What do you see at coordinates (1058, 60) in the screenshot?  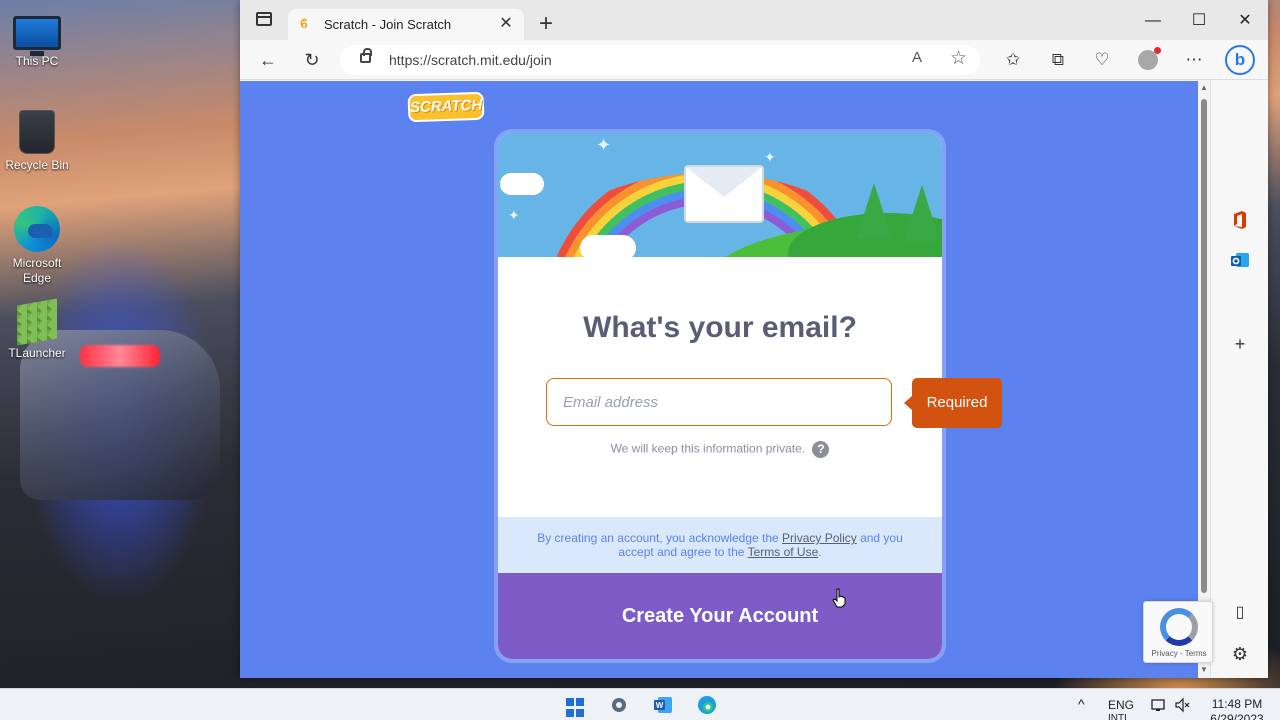 I see `collections-button: ⧉` at bounding box center [1058, 60].